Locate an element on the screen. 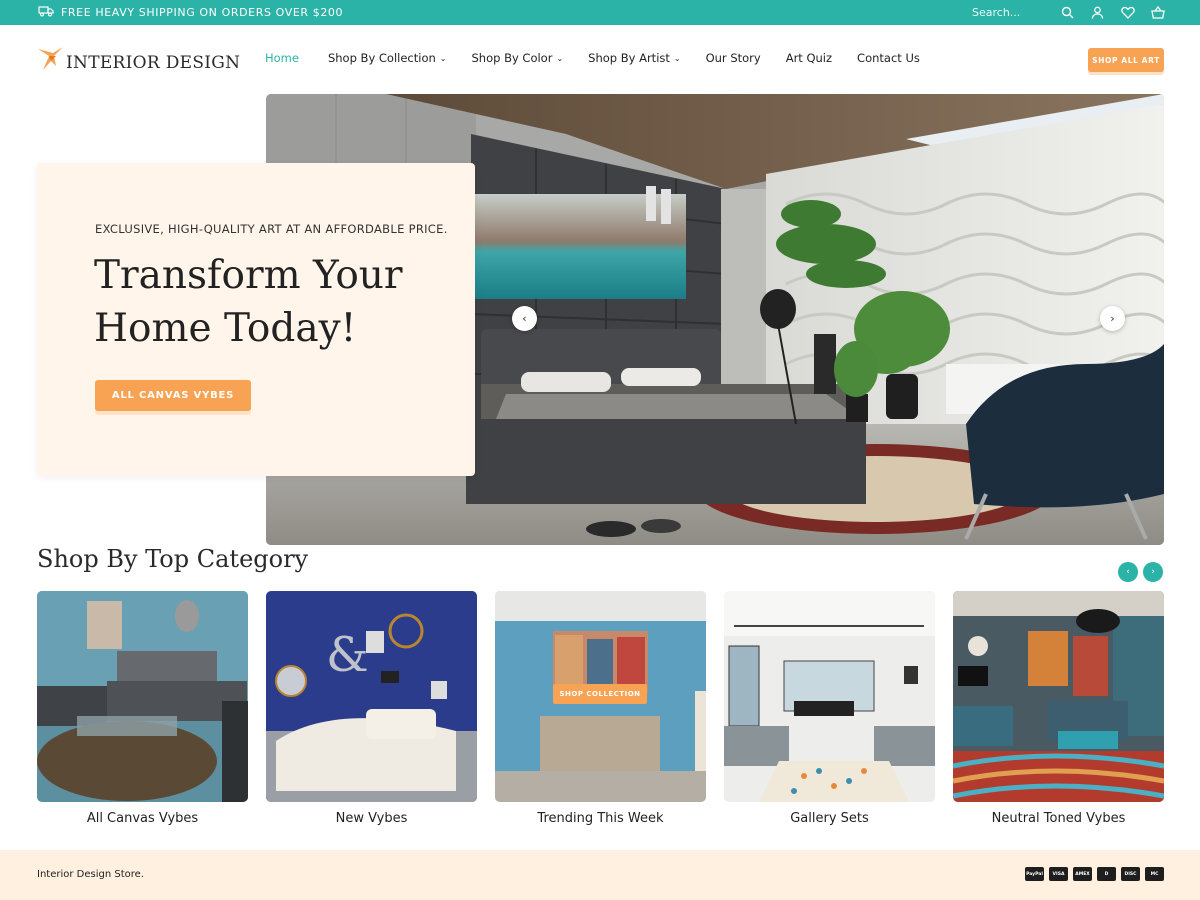 Image resolution: width=1200 pixels, height=900 pixels. payment-methods: PayPal VISA AMEX D DISC MC is located at coordinates (1094, 874).